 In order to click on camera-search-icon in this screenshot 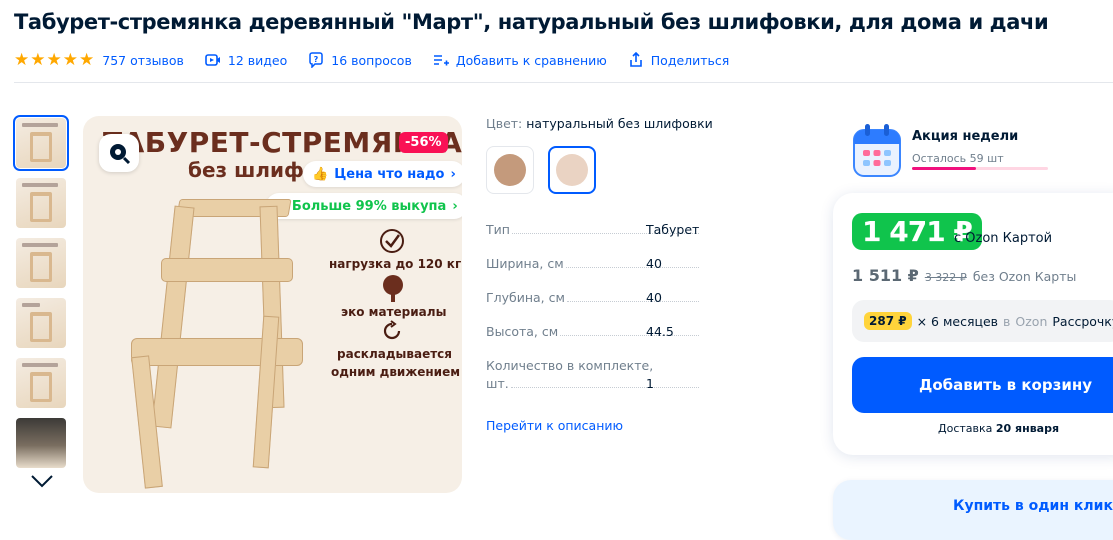, I will do `click(120, 154)`.